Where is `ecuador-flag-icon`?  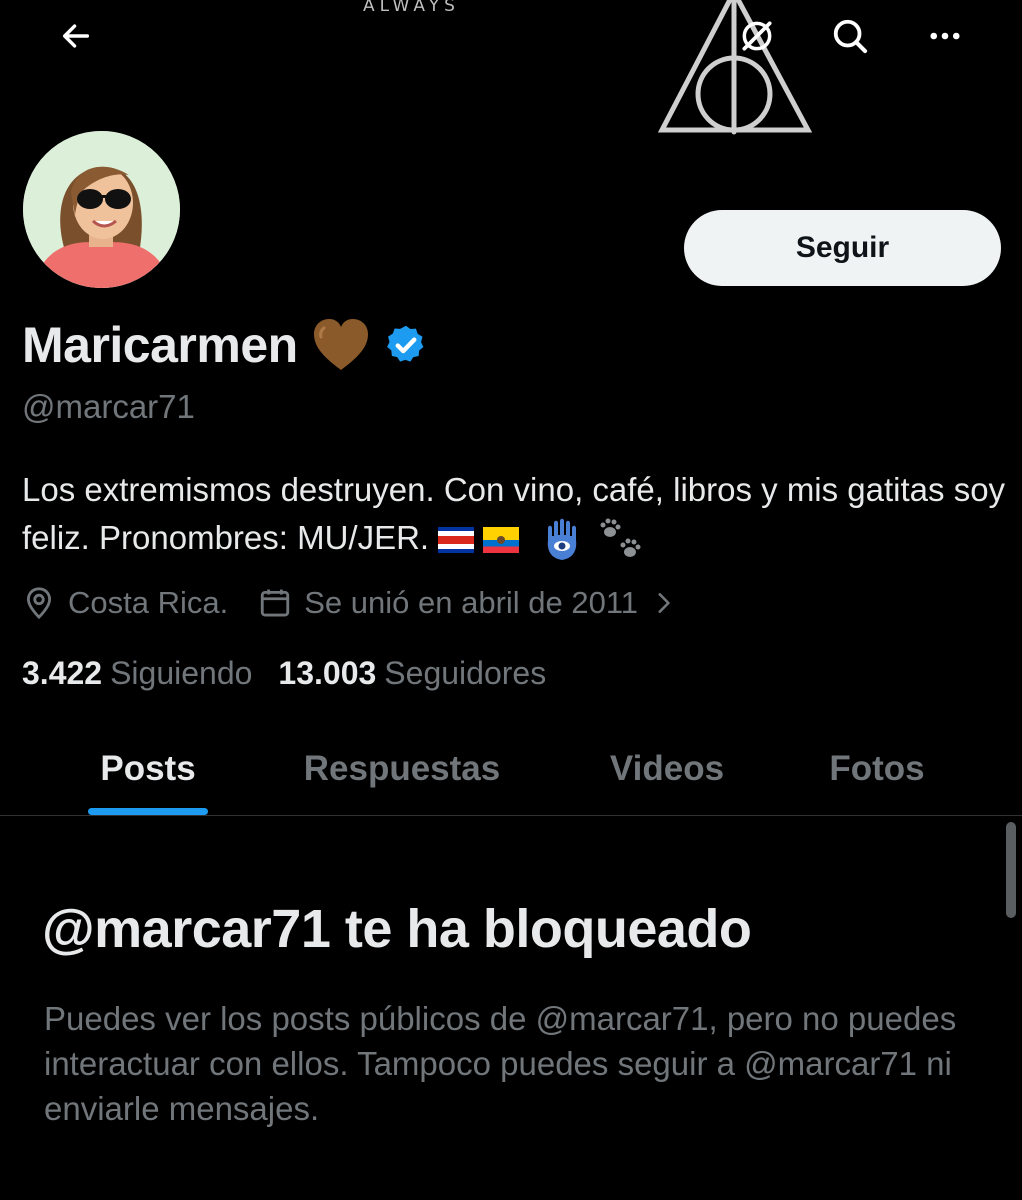 ecuador-flag-icon is located at coordinates (501, 540).